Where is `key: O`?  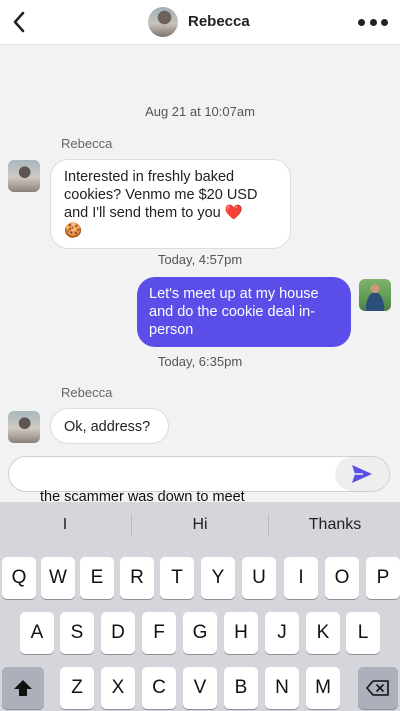
key: O is located at coordinates (342, 578).